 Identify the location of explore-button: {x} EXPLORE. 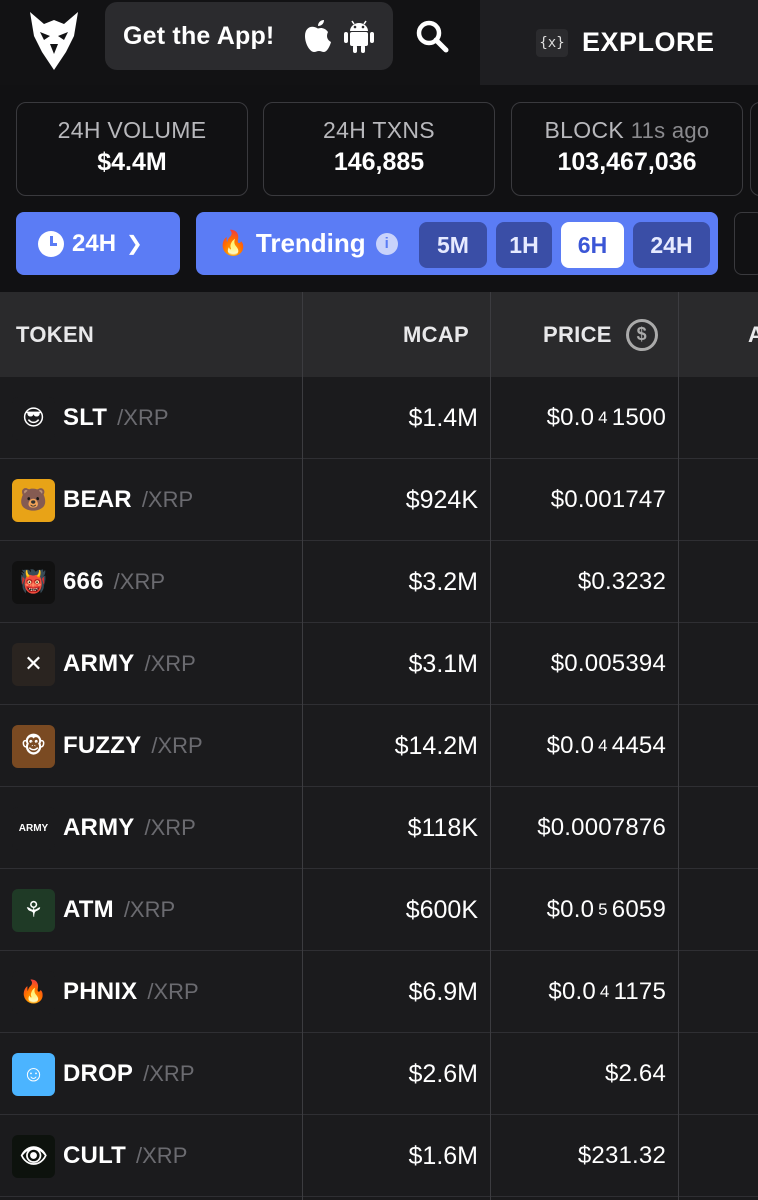
(619, 42).